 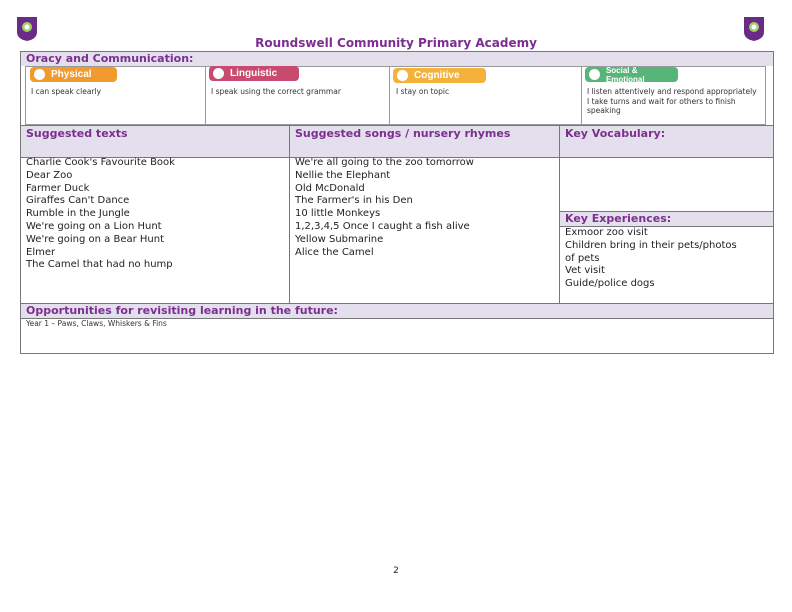 What do you see at coordinates (218, 73) in the screenshot?
I see `speech-bubble-icon` at bounding box center [218, 73].